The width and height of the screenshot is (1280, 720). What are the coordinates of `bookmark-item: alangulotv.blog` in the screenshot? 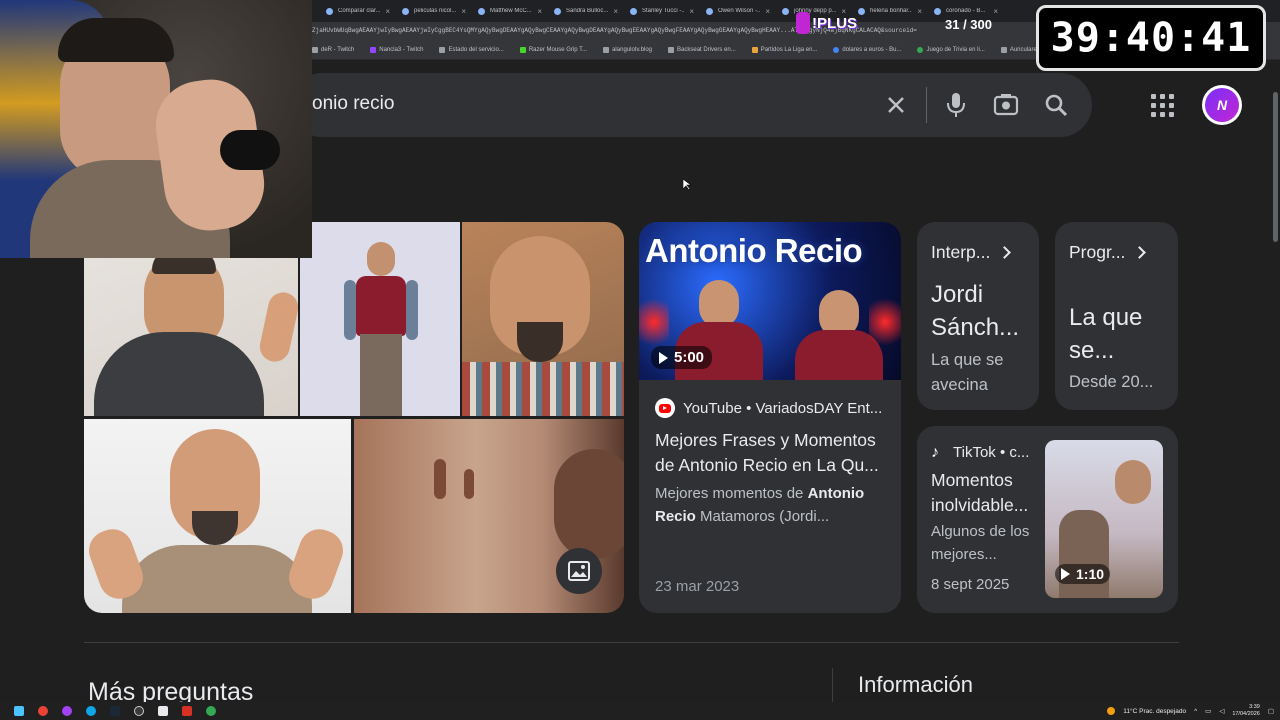 It's located at (627, 49).